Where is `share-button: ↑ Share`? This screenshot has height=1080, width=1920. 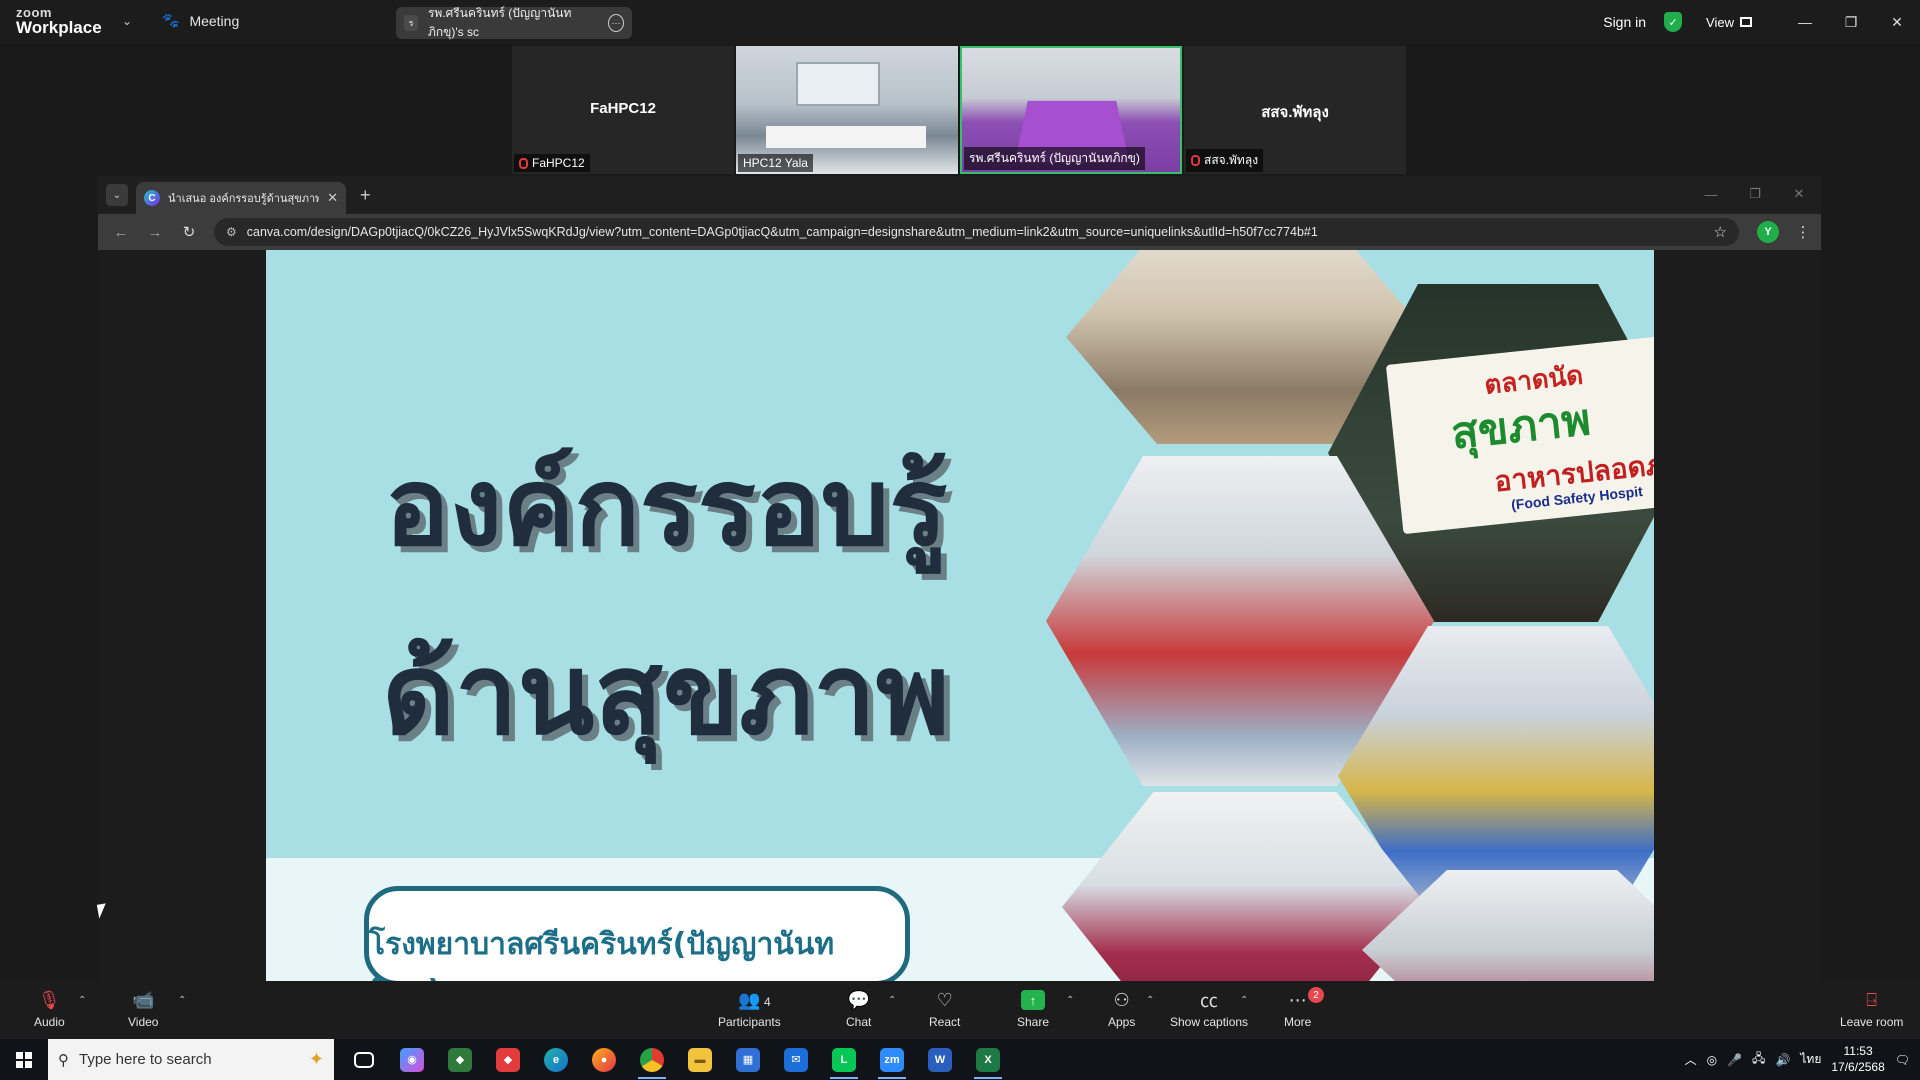 share-button: ↑ Share is located at coordinates (1033, 1009).